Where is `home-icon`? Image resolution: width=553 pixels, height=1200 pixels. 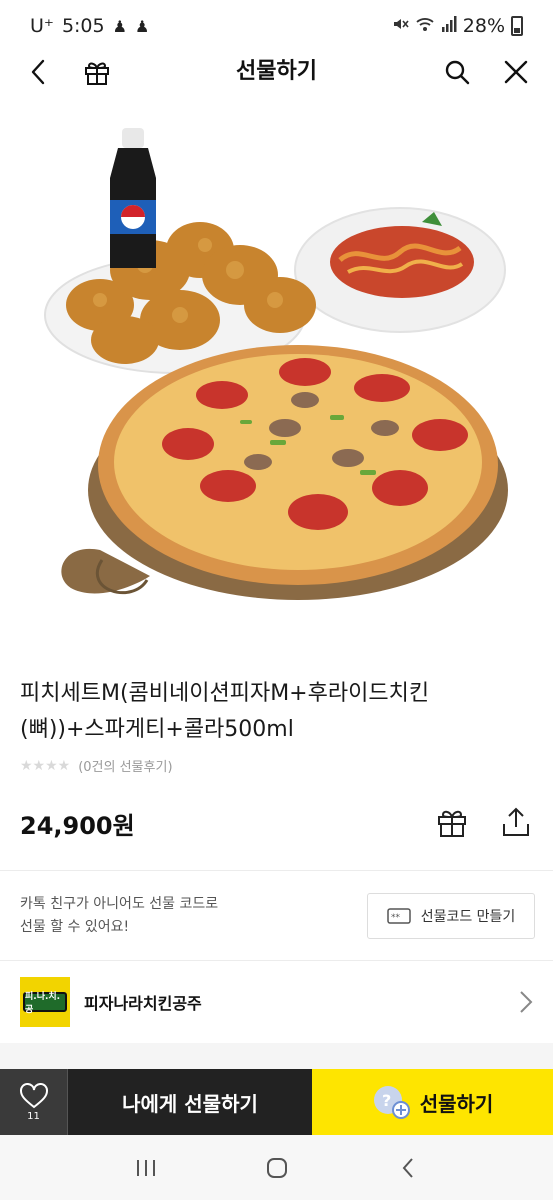 home-icon is located at coordinates (276, 1167).